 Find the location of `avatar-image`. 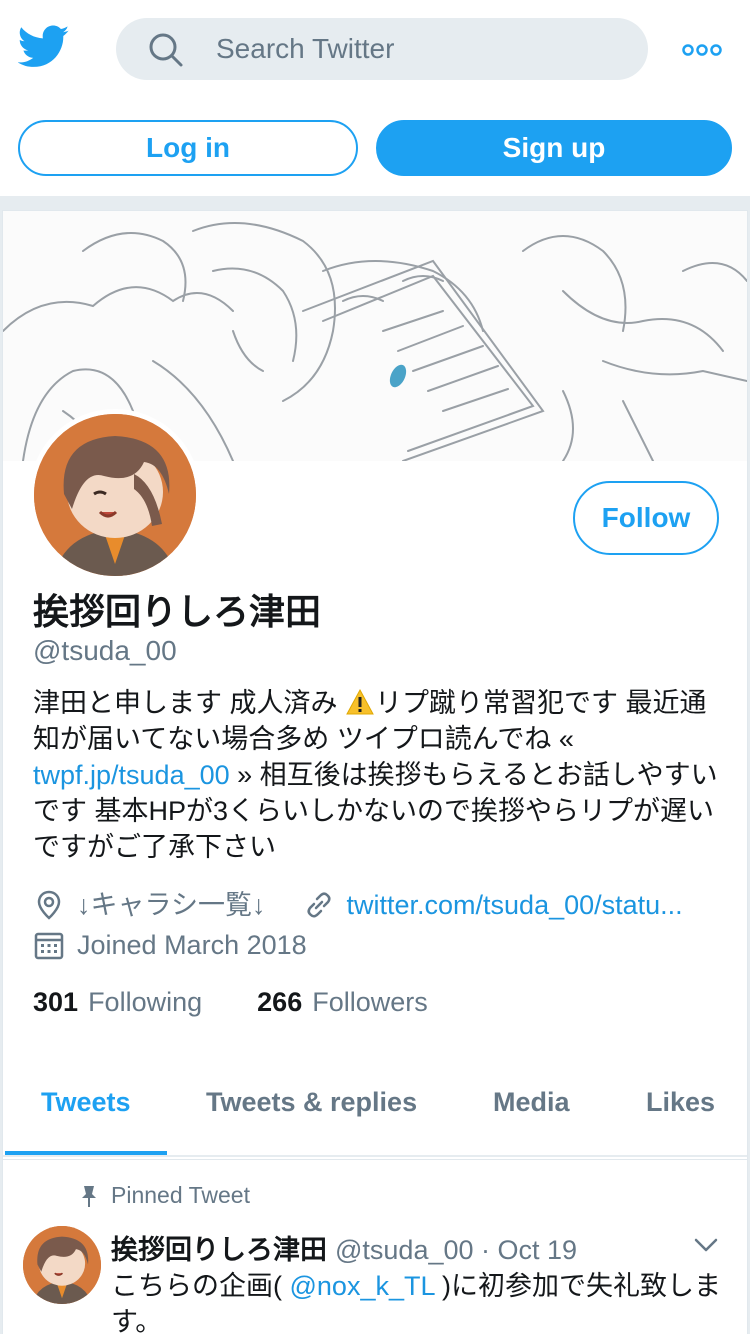

avatar-image is located at coordinates (115, 495).